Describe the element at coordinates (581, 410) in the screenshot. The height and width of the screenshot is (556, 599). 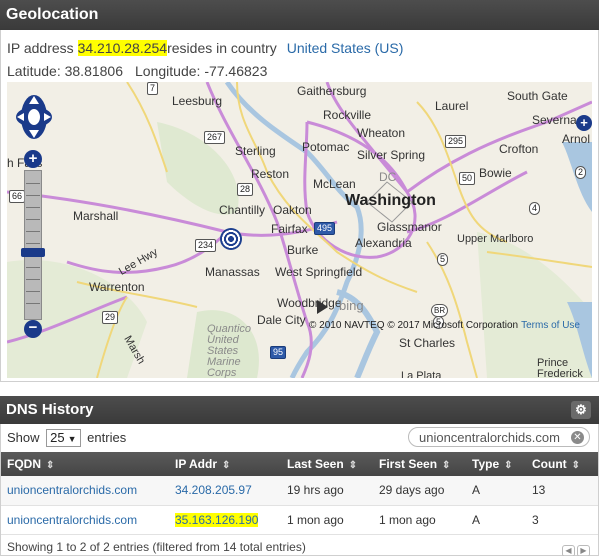
I see `gear-icon: ⚙` at that location.